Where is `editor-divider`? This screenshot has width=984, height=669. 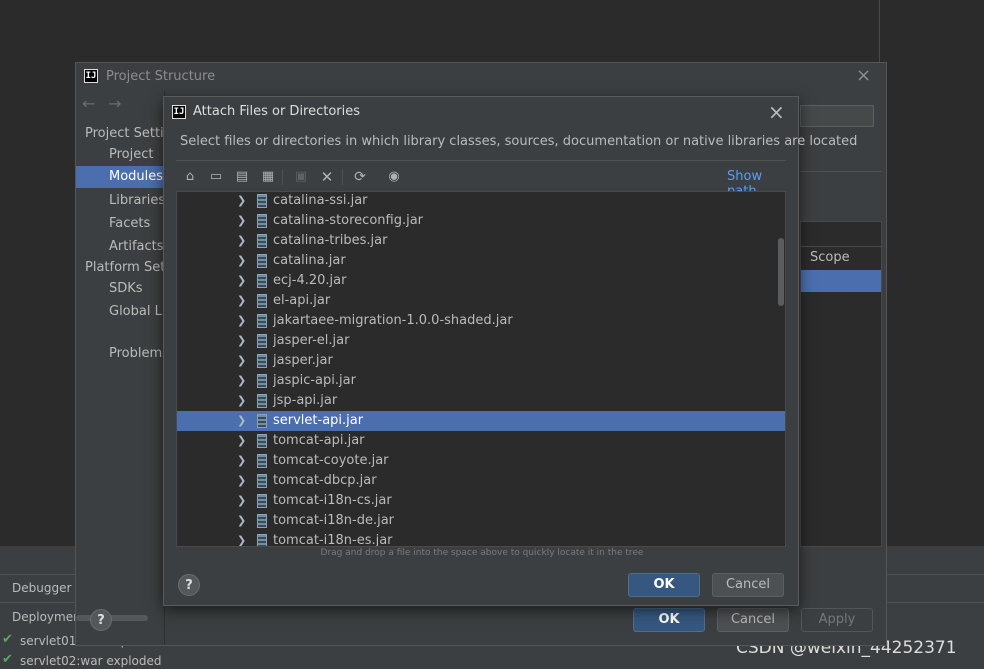 editor-divider is located at coordinates (879, 31).